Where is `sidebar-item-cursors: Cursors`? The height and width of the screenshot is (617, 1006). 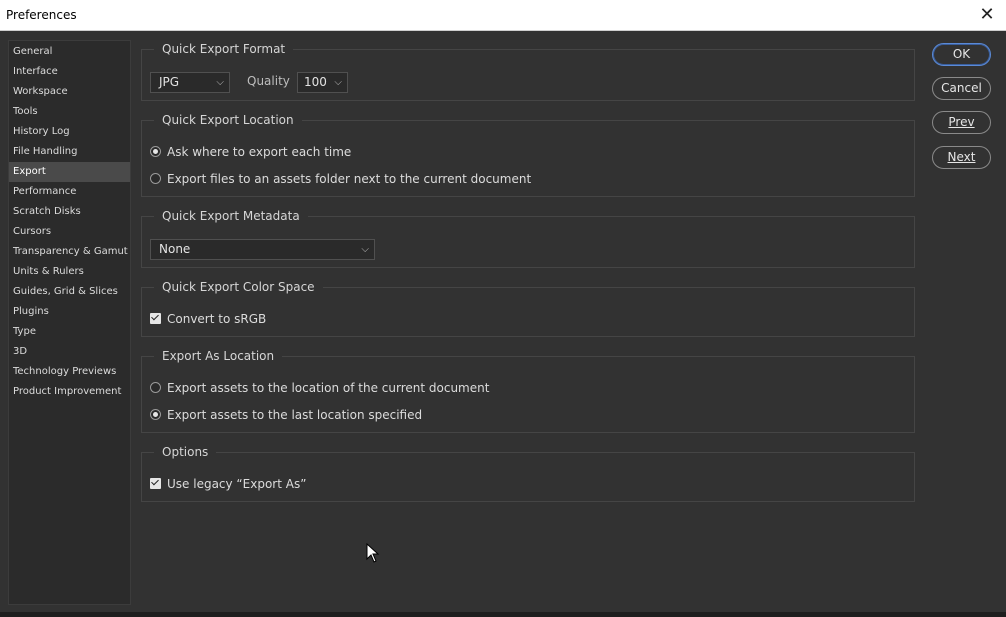 sidebar-item-cursors: Cursors is located at coordinates (69, 232).